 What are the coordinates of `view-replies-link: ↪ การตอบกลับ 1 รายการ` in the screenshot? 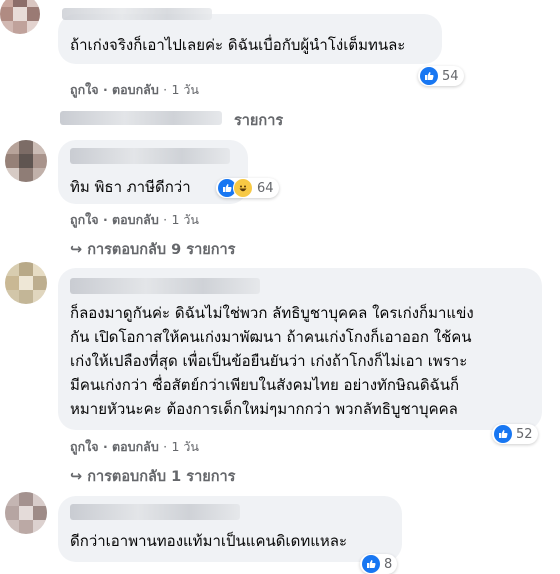 It's located at (152, 476).